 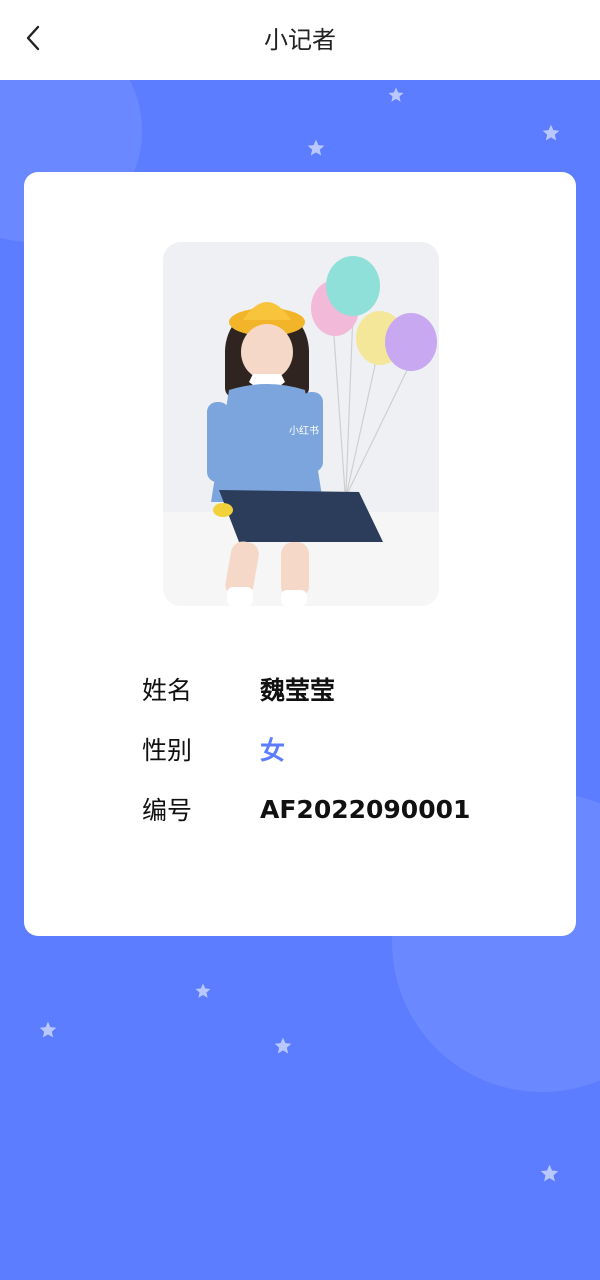 What do you see at coordinates (273, 750) in the screenshot?
I see `gender-value: 女` at bounding box center [273, 750].